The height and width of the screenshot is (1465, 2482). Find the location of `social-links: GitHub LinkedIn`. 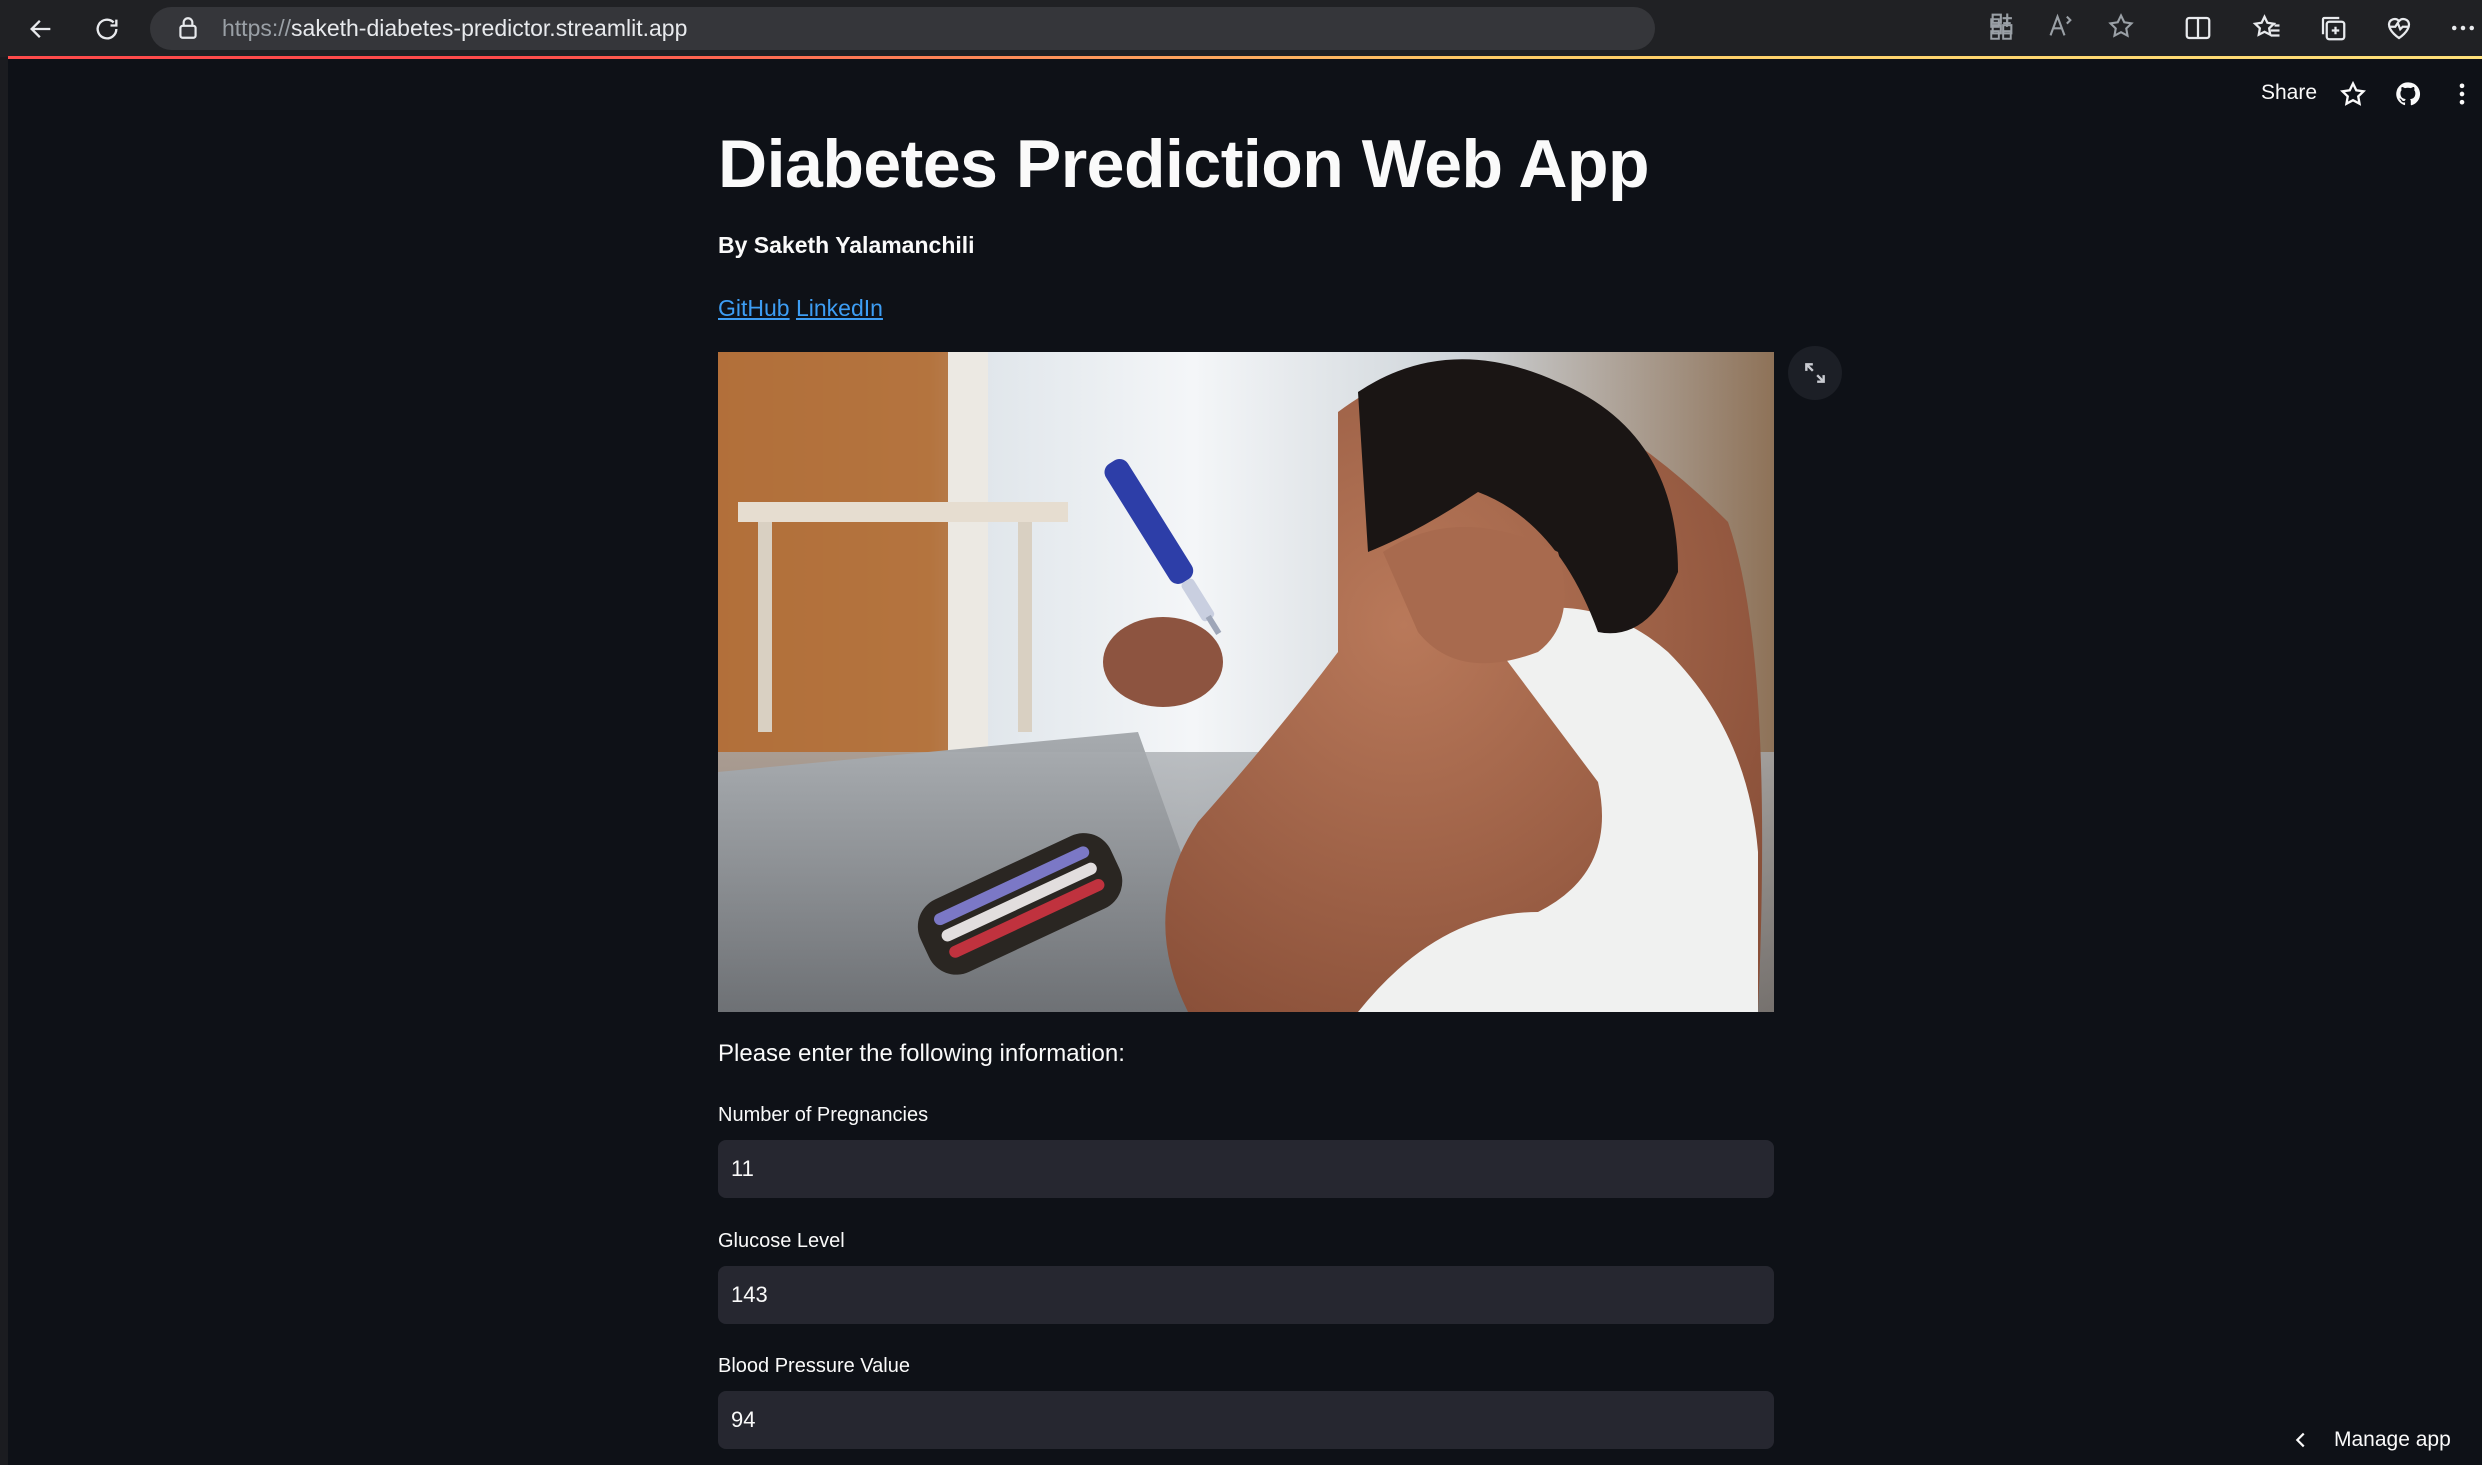

social-links: GitHub LinkedIn is located at coordinates (800, 308).